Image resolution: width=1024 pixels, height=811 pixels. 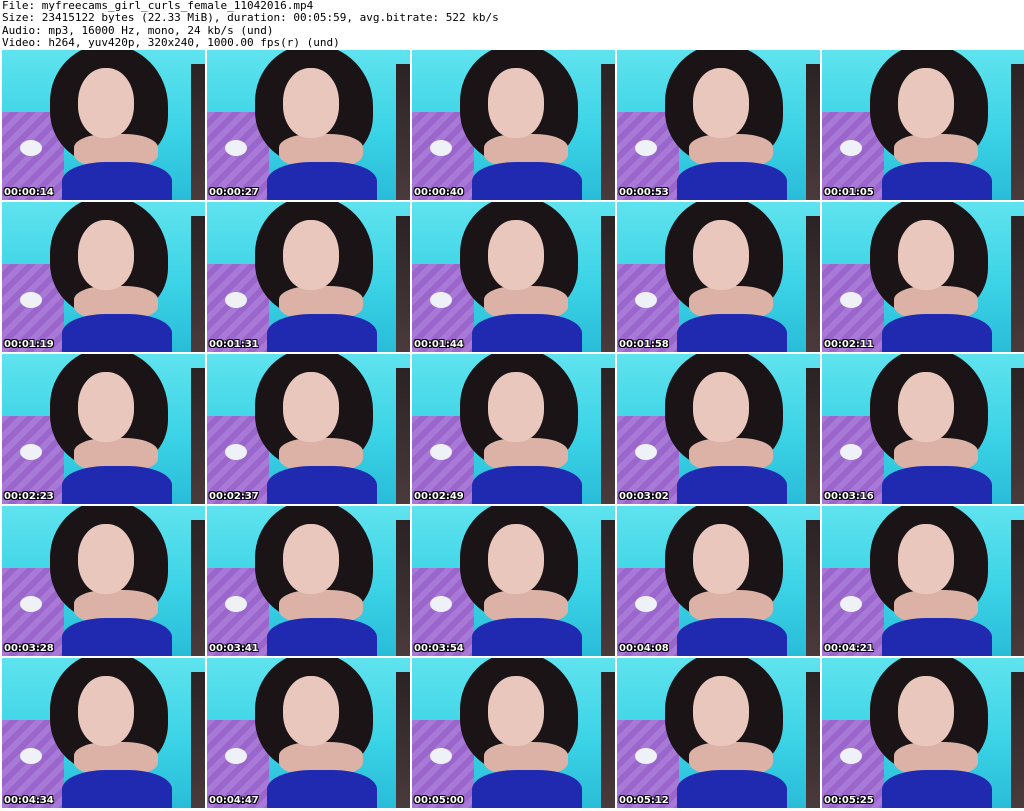 I want to click on video-frame-thumbnail: 00:01:44, so click(x=513, y=277).